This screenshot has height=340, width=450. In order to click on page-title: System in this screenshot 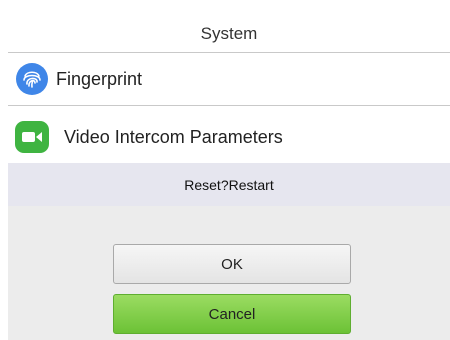, I will do `click(229, 33)`.